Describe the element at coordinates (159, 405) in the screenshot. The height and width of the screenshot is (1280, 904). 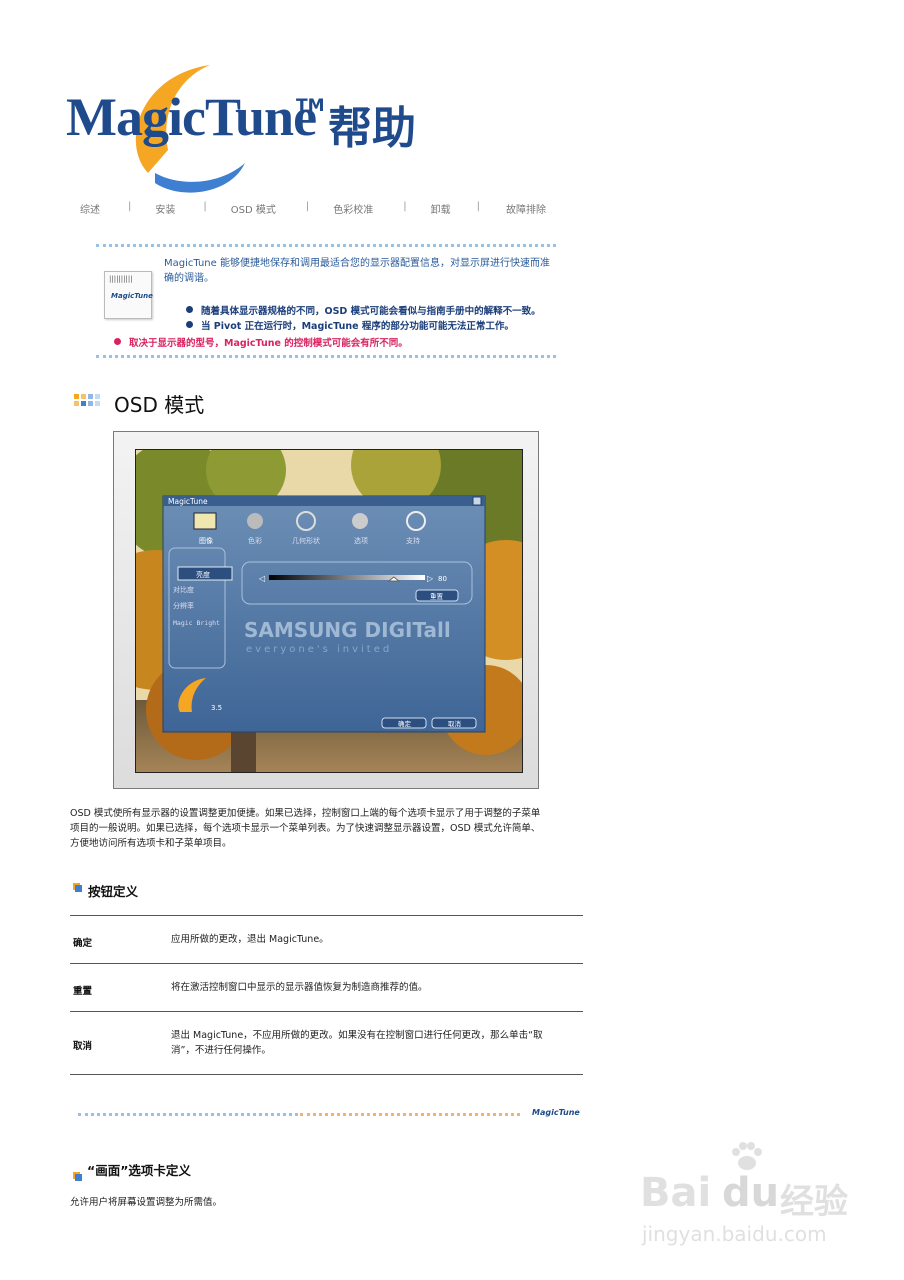
I see `section-title: OSD 模式` at that location.